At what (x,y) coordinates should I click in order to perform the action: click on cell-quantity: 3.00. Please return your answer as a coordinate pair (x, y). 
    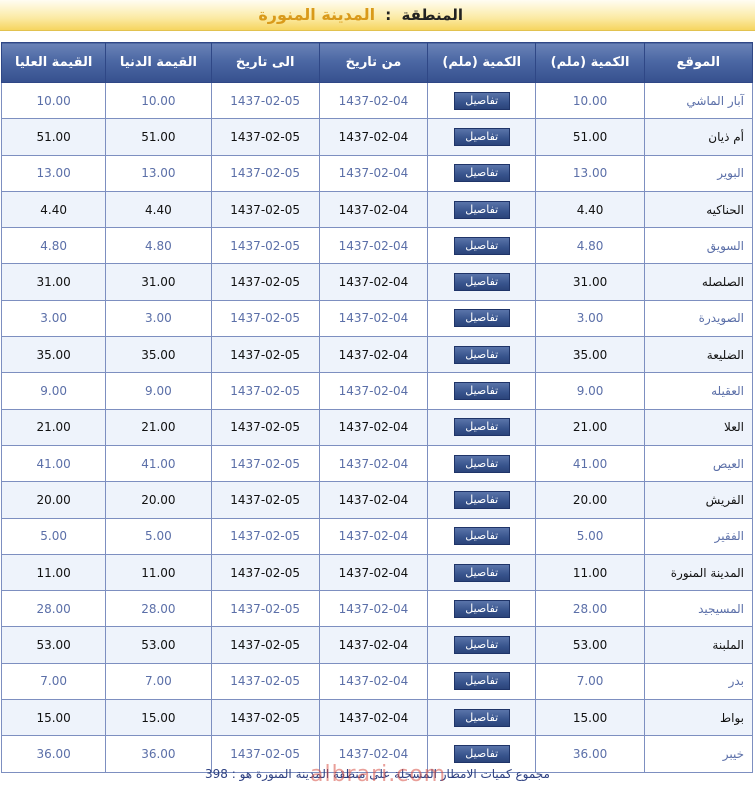
    Looking at the image, I should click on (590, 318).